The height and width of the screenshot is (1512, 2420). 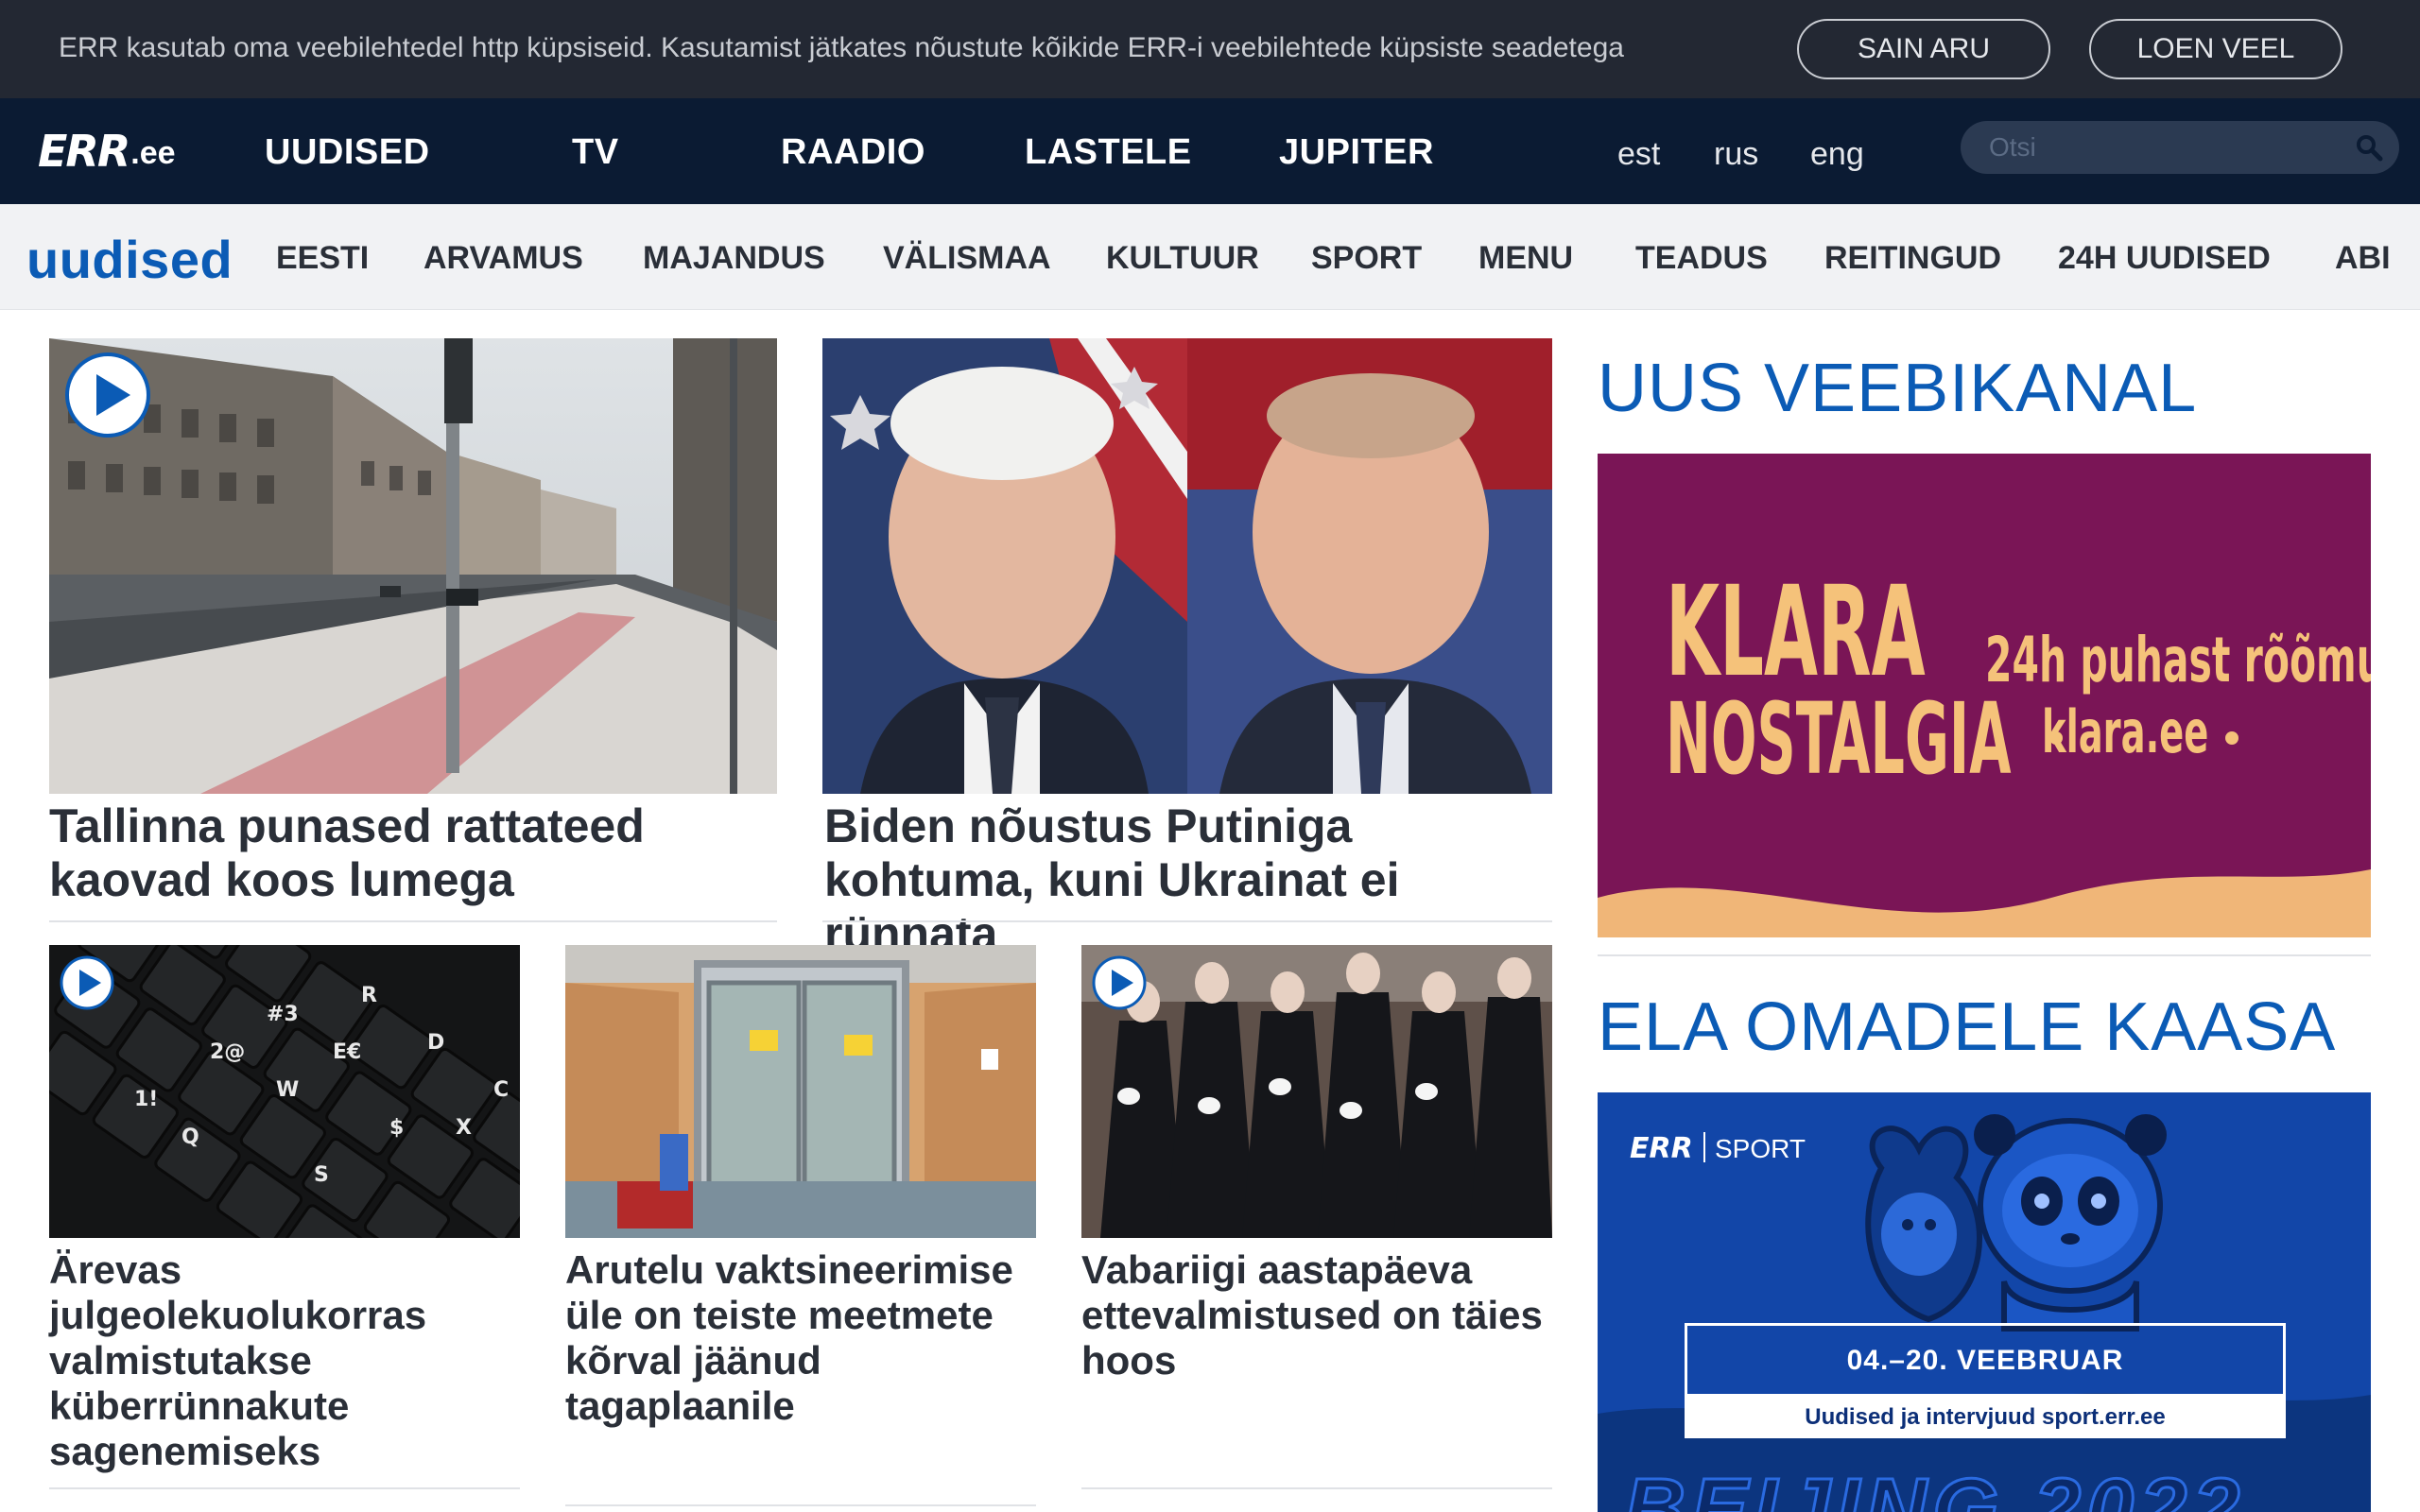 I want to click on sidebar-heading: ELA OMADELE KAASA, so click(x=1968, y=1027).